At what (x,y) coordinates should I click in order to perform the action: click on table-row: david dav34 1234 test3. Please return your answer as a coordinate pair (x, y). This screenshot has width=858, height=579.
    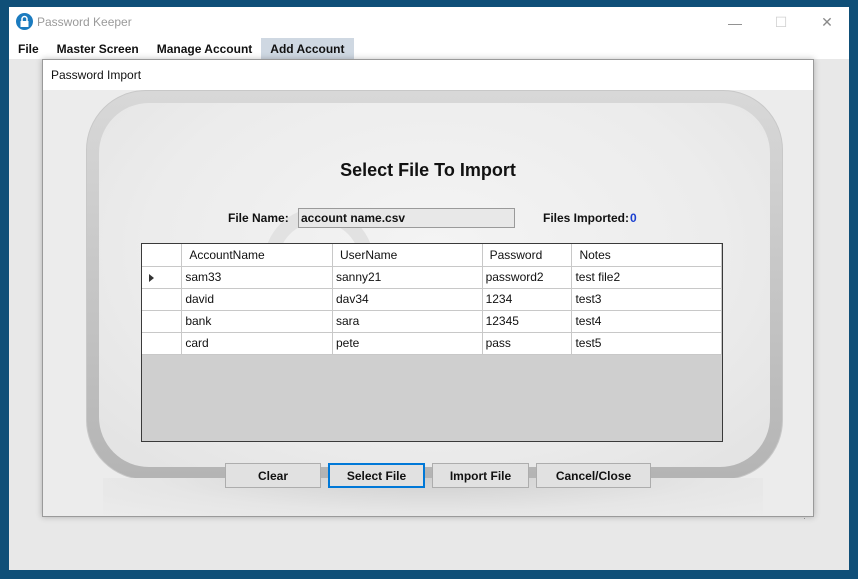
    Looking at the image, I should click on (432, 299).